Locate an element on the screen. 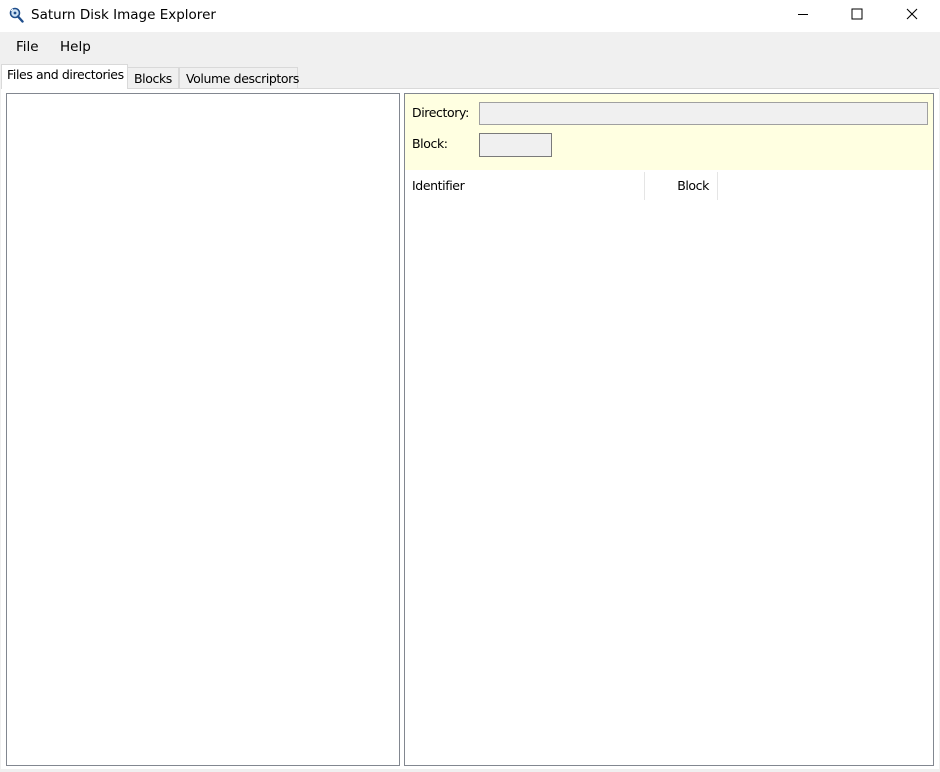  minimize-icon is located at coordinates (803, 15).